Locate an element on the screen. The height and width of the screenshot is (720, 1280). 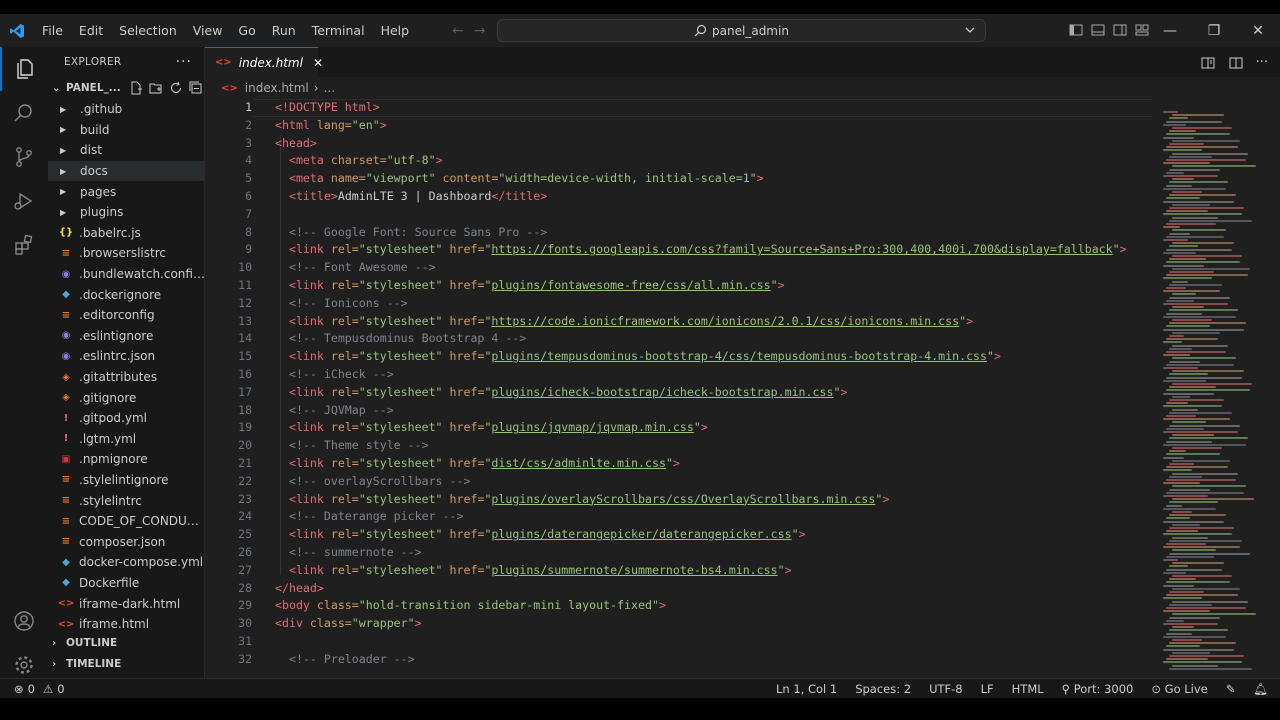
file-item: ◆ docker-compose.yml is located at coordinates (126, 562).